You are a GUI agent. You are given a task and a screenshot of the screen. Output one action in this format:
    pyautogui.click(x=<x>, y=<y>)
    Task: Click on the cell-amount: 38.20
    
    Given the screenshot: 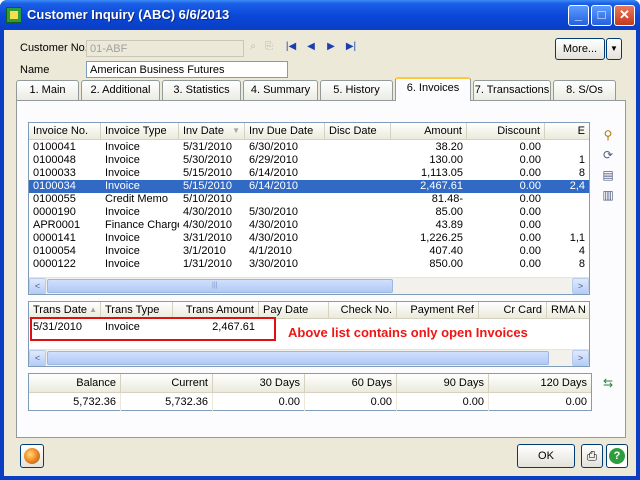 What is the action you would take?
    pyautogui.click(x=449, y=147)
    